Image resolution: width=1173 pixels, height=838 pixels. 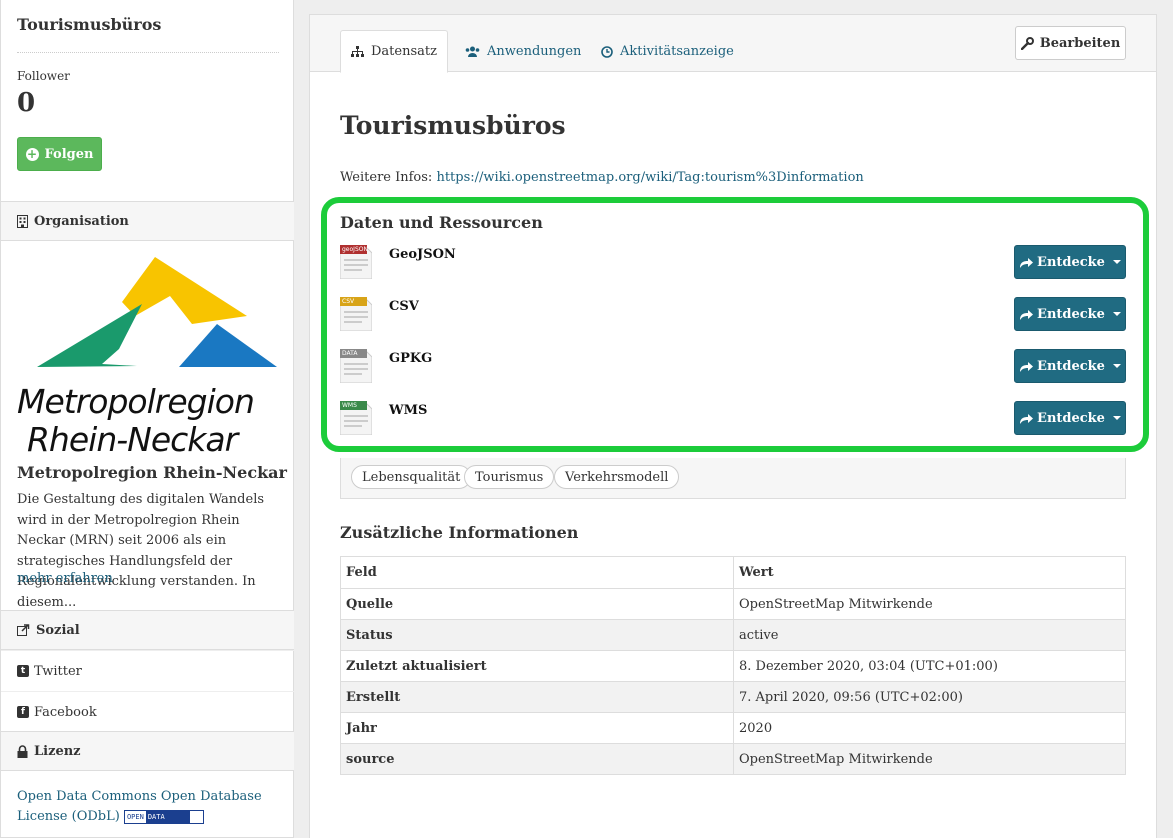 I want to click on social-heading-label: Sozial, so click(x=58, y=630).